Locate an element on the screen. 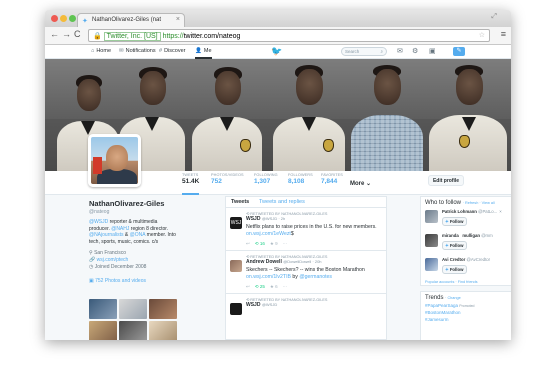 This screenshot has height=369, width=553. bio-mention-wsjd: @WSJD is located at coordinates (98, 222).